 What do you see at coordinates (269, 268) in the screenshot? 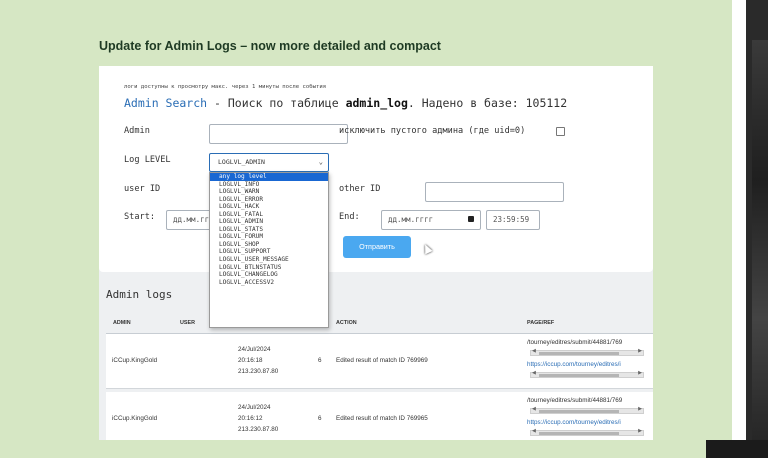
I see `dropdown-option: LOGLVL_BTLNSTATUS` at bounding box center [269, 268].